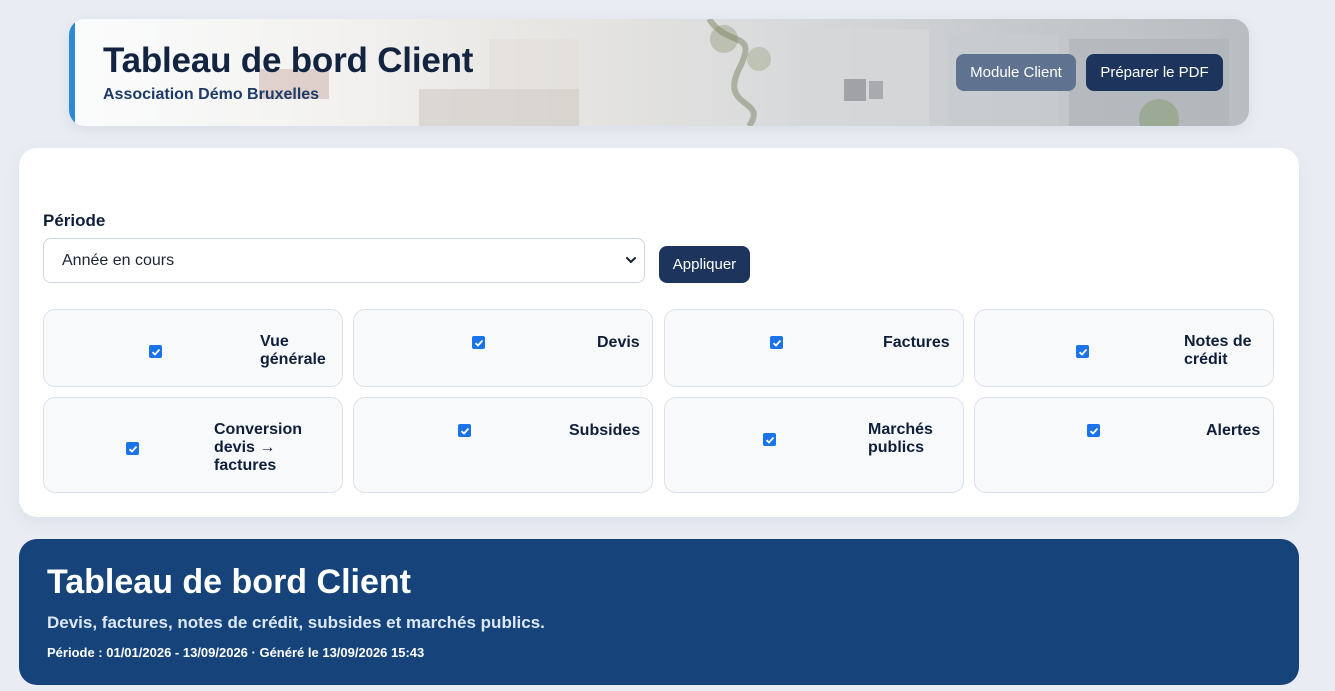 This screenshot has height=691, width=1335. I want to click on section-toggle-vue-generale: Vue générale, so click(193, 348).